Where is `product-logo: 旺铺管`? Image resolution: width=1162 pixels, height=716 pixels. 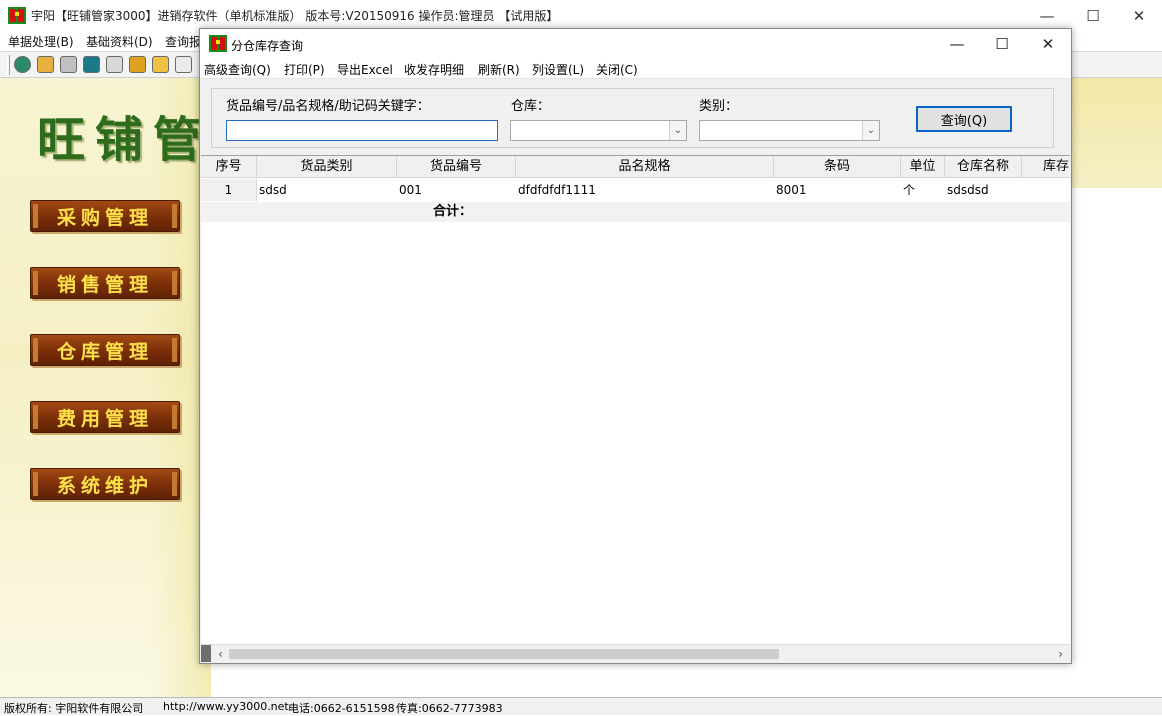
product-logo: 旺铺管 is located at coordinates (124, 140).